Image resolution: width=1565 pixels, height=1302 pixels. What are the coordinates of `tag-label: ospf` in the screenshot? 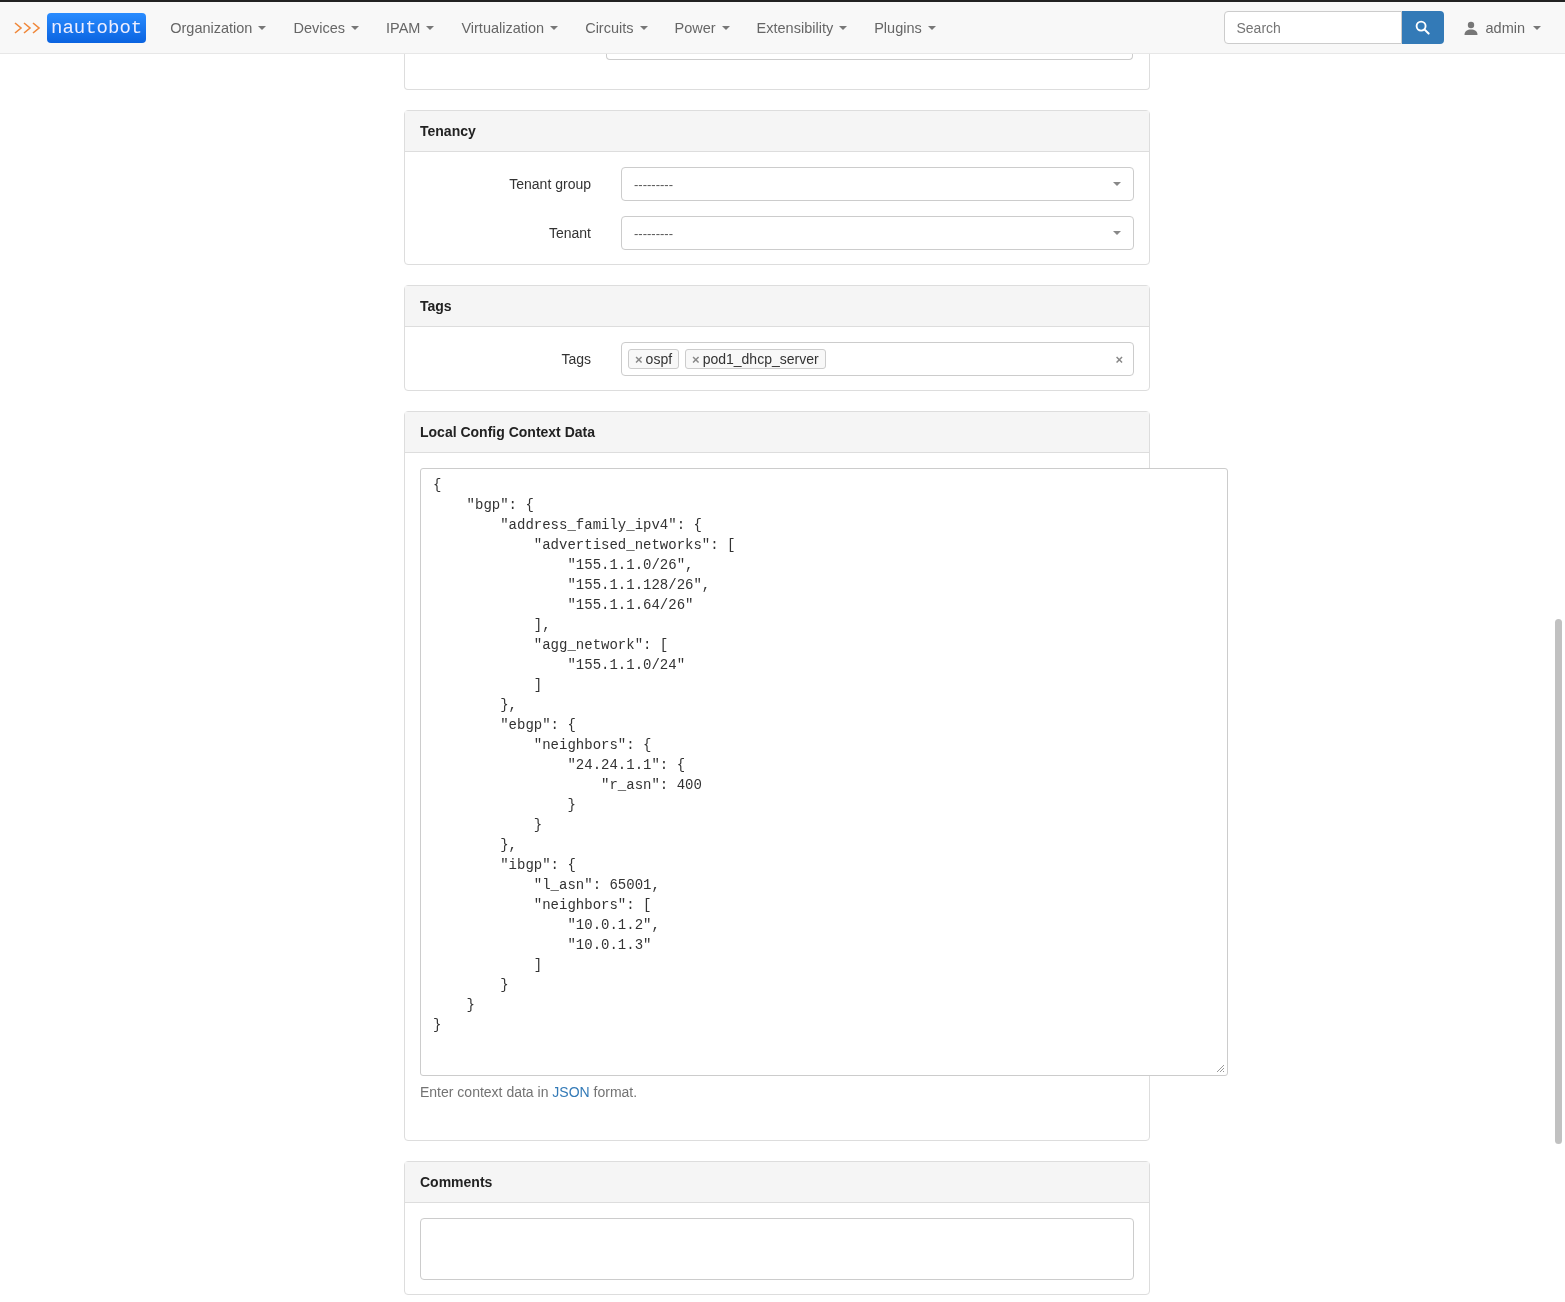 It's located at (659, 359).